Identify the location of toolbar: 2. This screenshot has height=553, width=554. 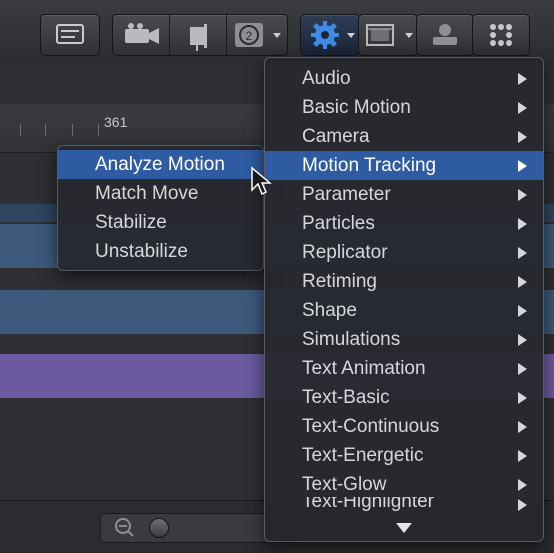
(277, 32).